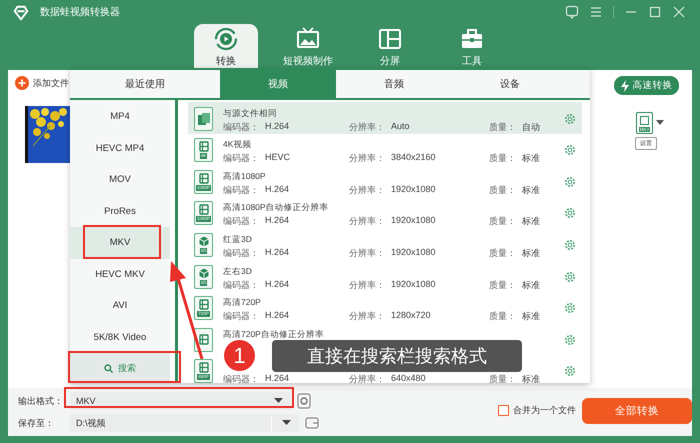  What do you see at coordinates (397, 356) in the screenshot?
I see `callout-tooltip: 直接在搜索栏搜索格式` at bounding box center [397, 356].